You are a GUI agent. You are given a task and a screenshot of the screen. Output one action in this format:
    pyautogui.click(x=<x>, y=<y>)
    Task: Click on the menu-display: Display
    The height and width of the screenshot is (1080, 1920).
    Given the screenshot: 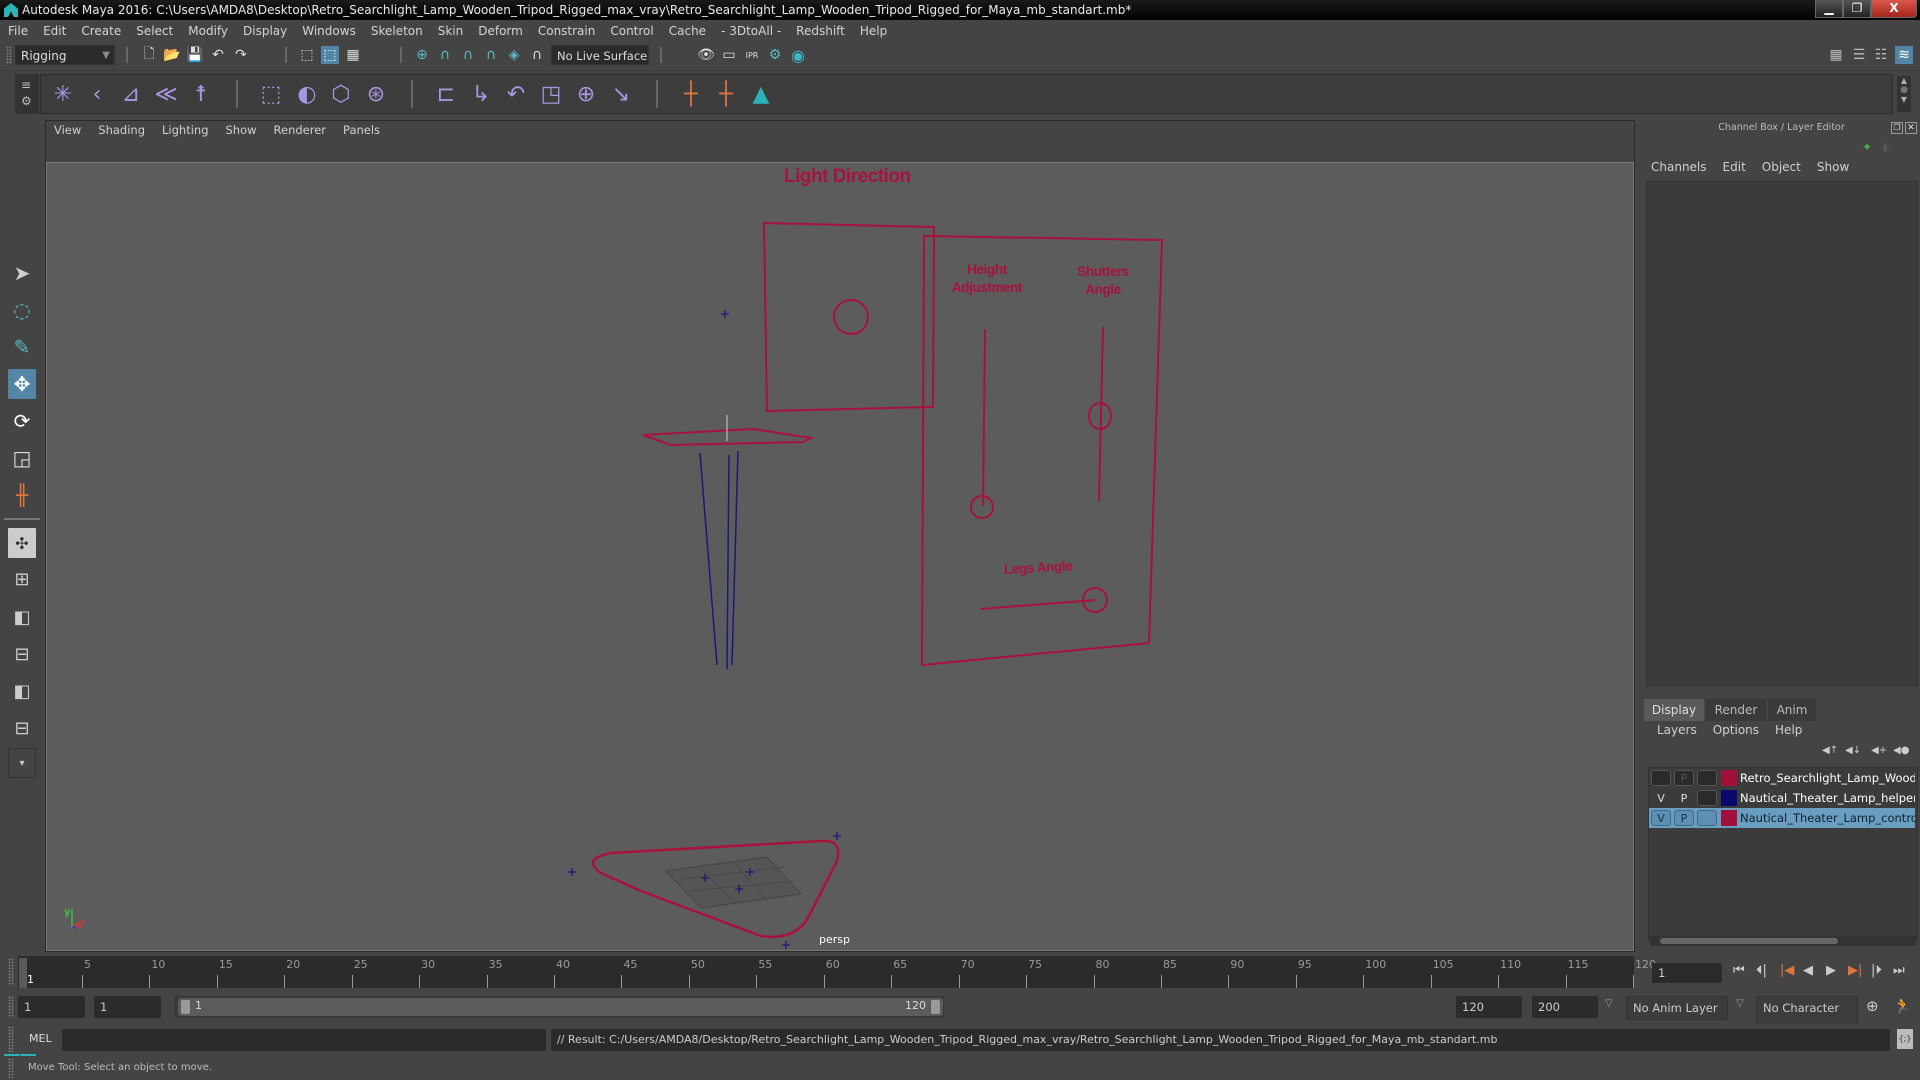 What is the action you would take?
    pyautogui.click(x=265, y=31)
    